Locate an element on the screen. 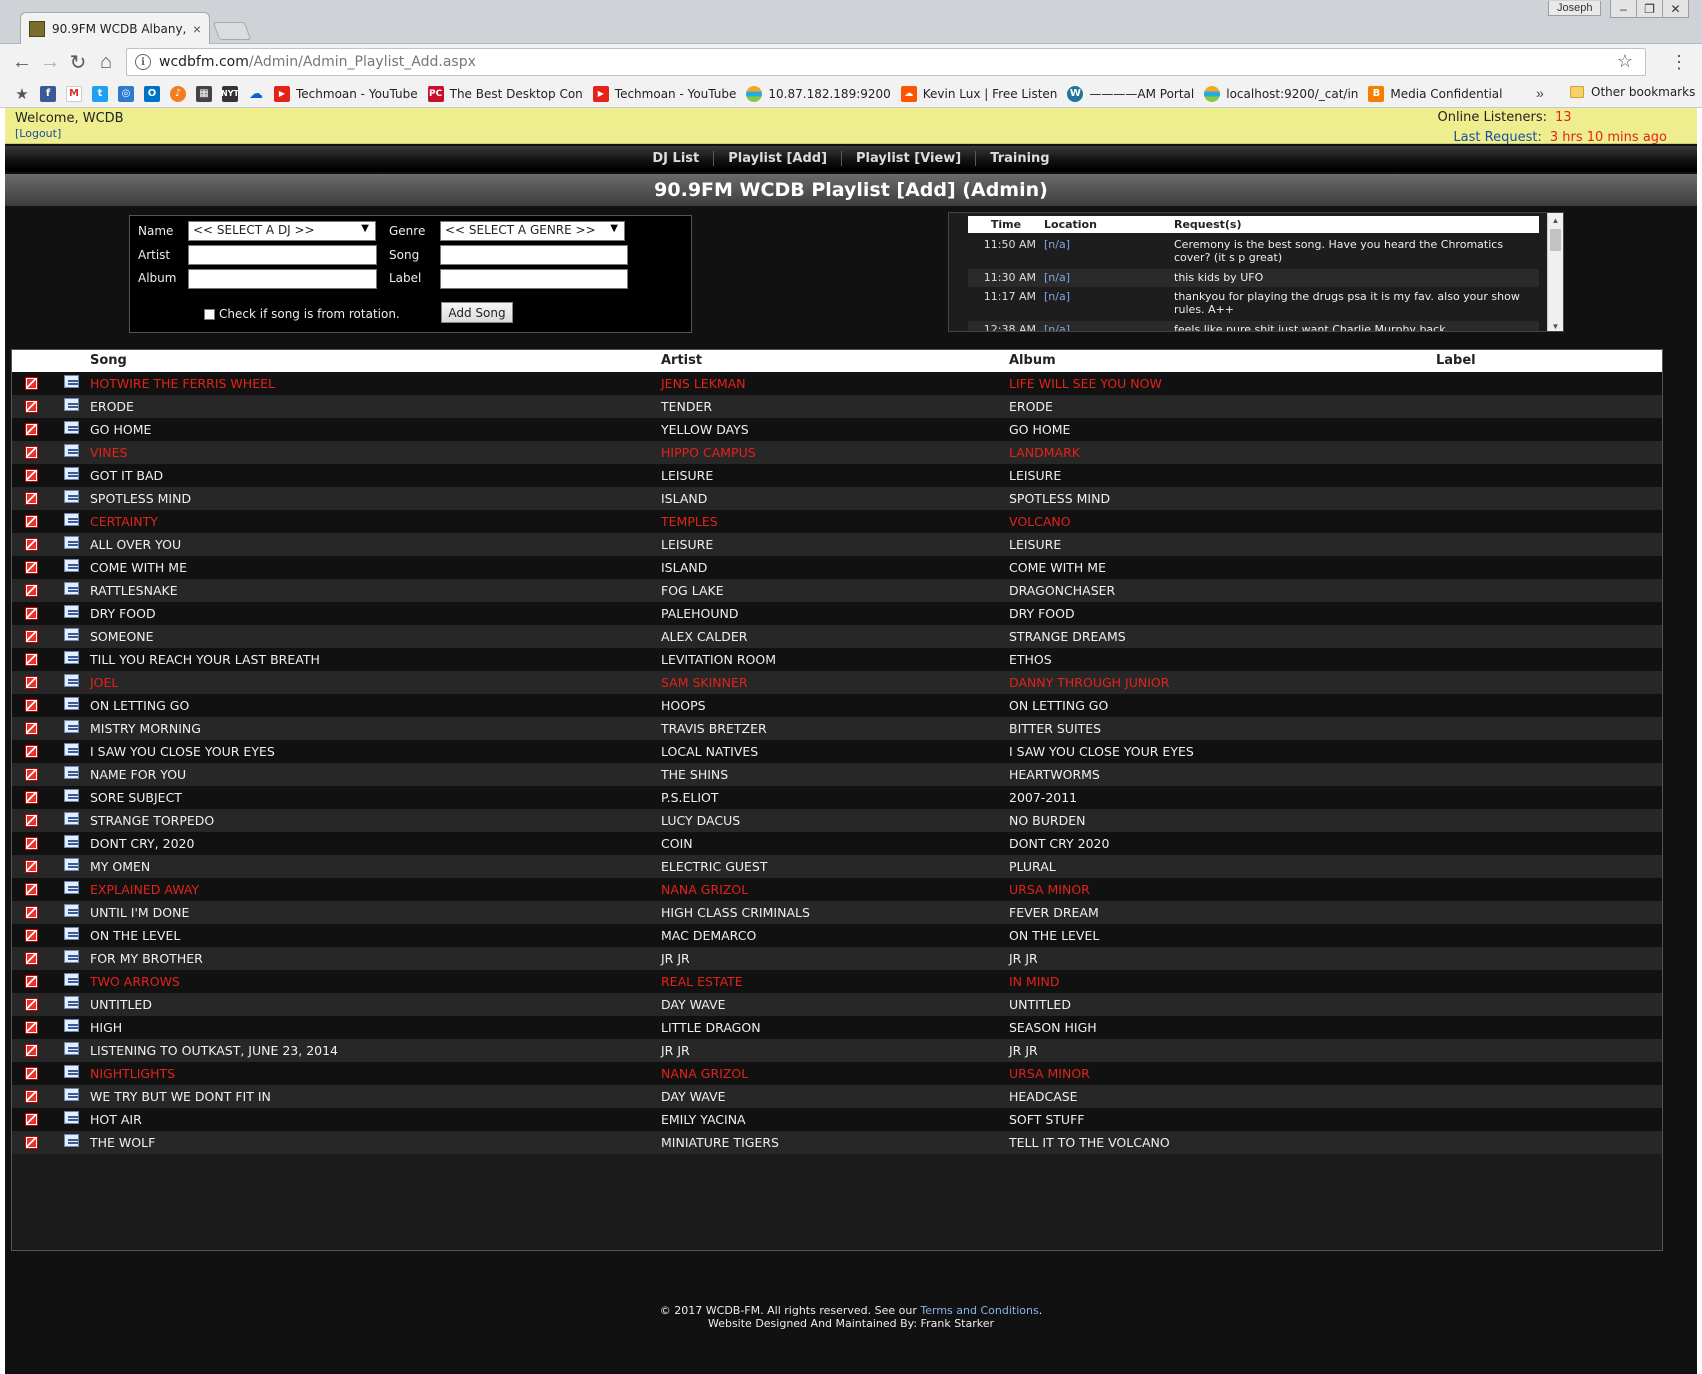  bookmark-wordpress: W ————AM Portal is located at coordinates (1130, 93).